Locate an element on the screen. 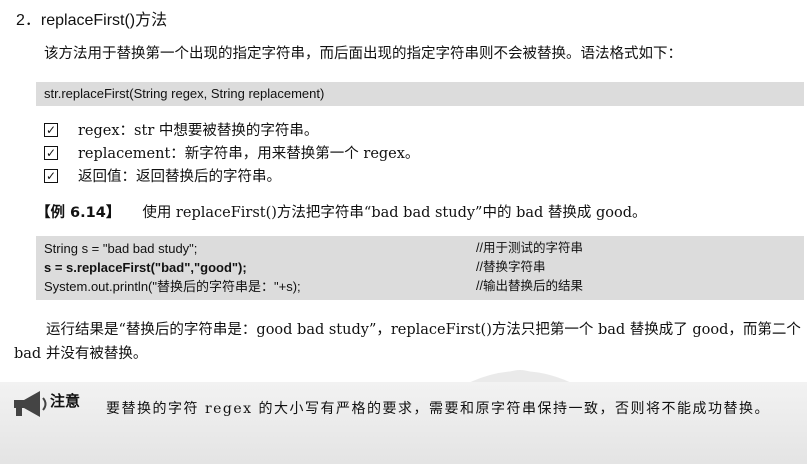  section-heading: 2．replaceFirst()方法 is located at coordinates (92, 20).